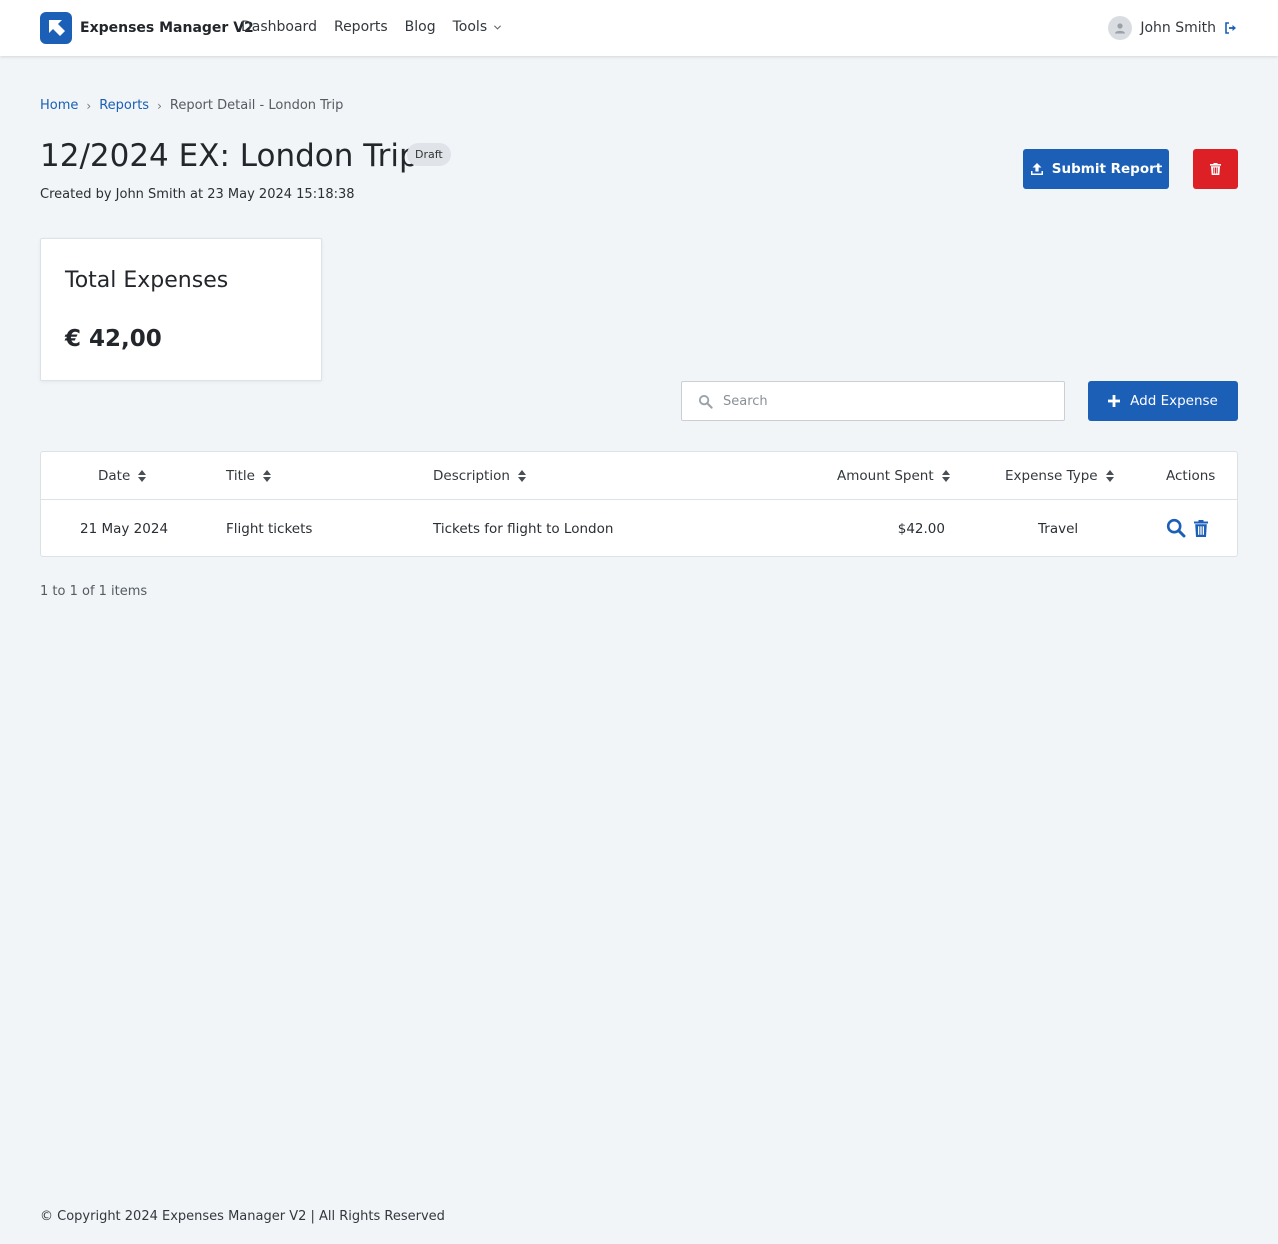 This screenshot has height=1244, width=1278. I want to click on cell-title: Flight tickets, so click(269, 529).